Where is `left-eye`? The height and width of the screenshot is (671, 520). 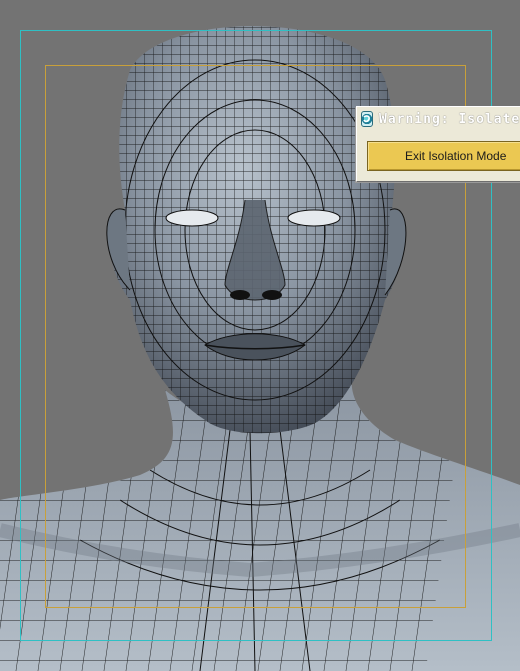
left-eye is located at coordinates (192, 218).